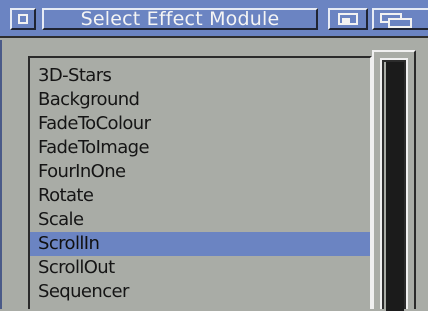 The width and height of the screenshot is (428, 311). I want to click on window-title: Select Effect Module, so click(180, 19).